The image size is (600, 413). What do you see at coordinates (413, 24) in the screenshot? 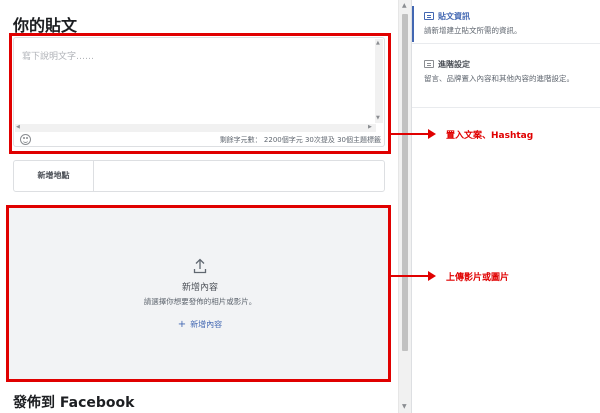
I see `active-step-indicator` at bounding box center [413, 24].